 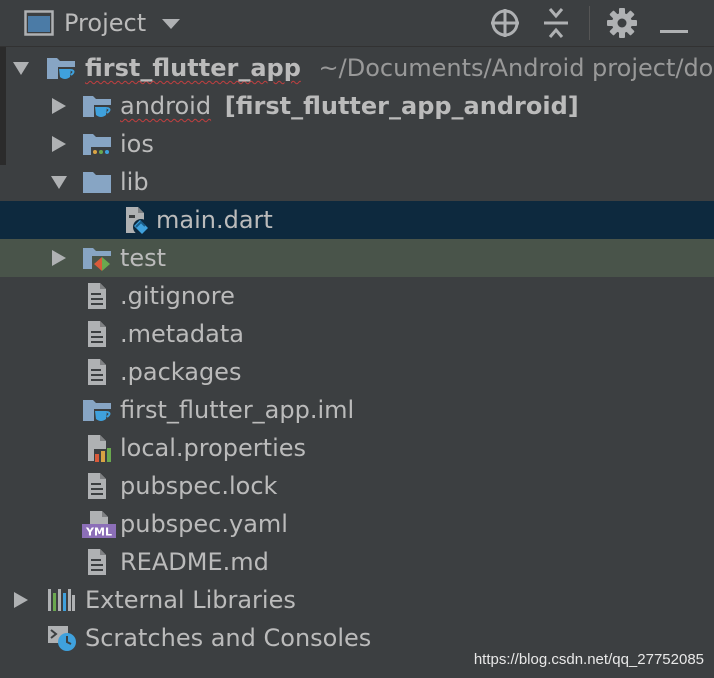 What do you see at coordinates (674, 26) in the screenshot?
I see `minimize-icon` at bounding box center [674, 26].